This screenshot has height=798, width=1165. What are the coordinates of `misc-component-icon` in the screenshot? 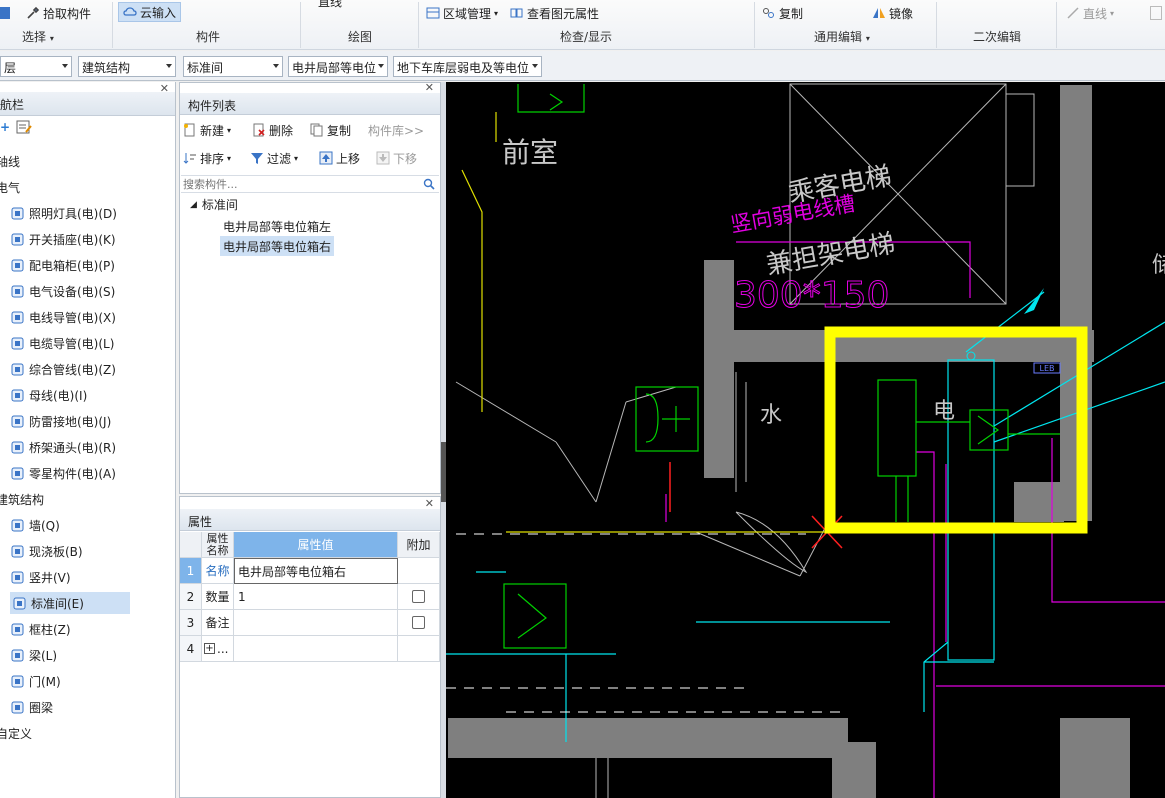 It's located at (17, 473).